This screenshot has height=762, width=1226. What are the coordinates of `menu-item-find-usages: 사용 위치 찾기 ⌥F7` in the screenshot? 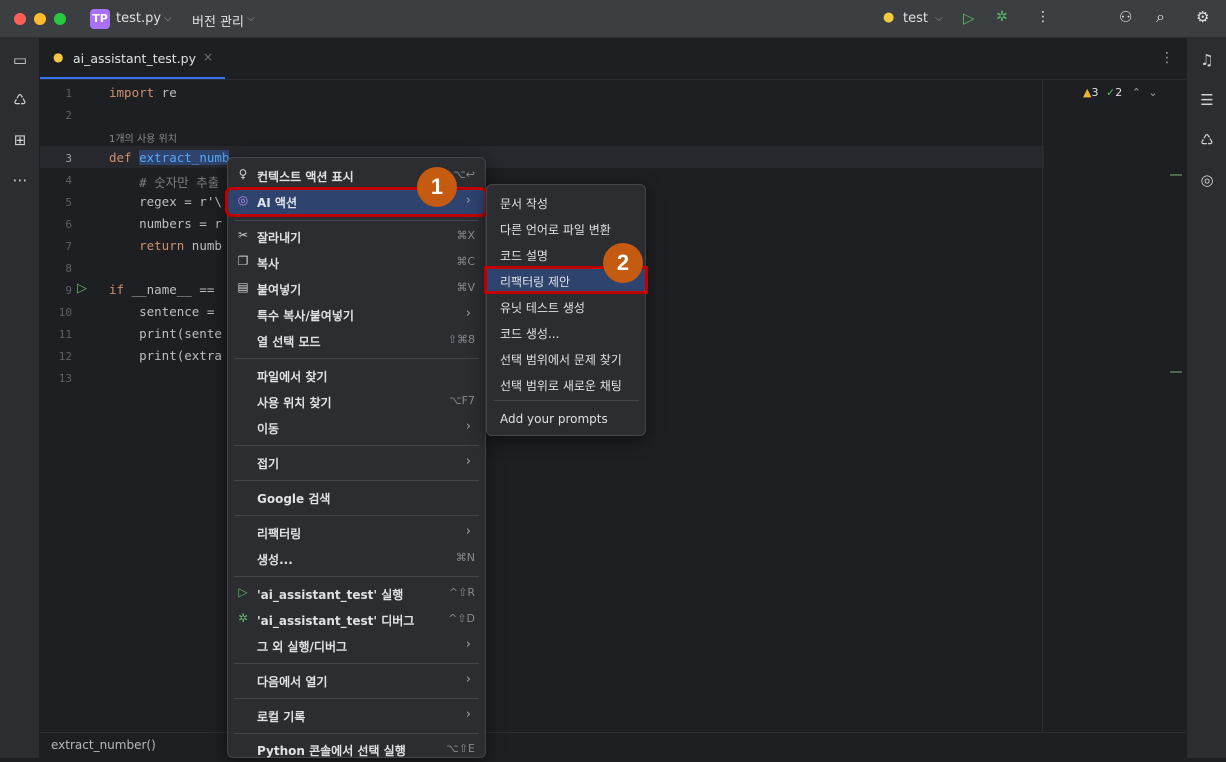 It's located at (356, 402).